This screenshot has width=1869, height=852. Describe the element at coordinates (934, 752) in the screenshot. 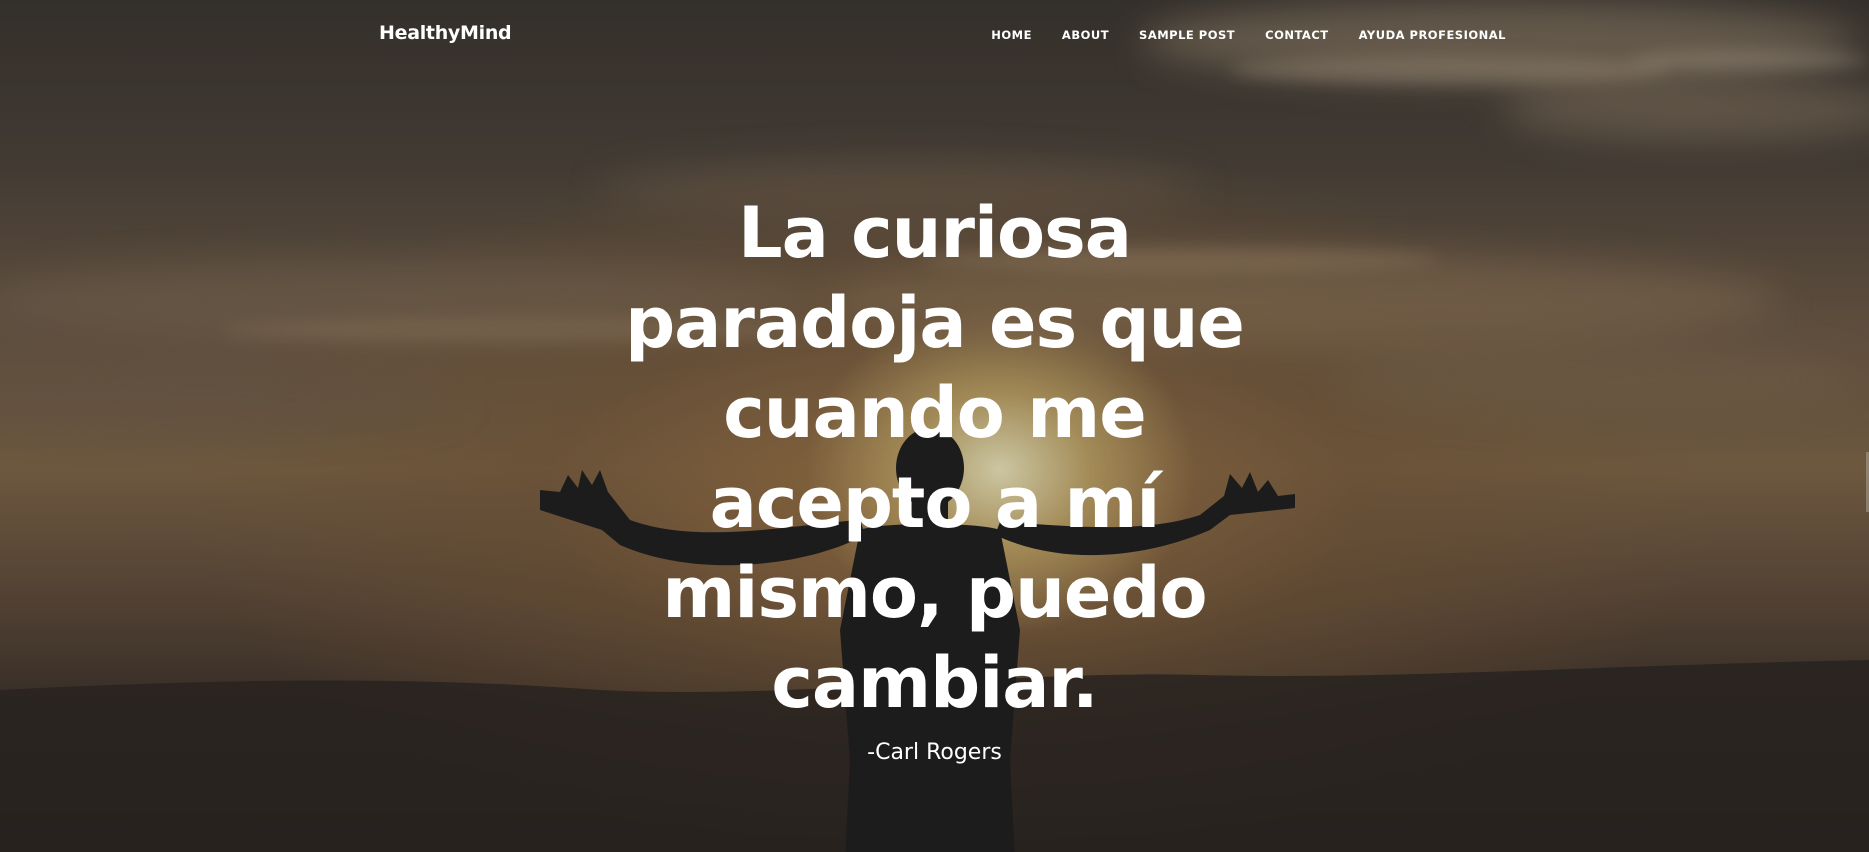

I see `quote-author: -Carl Rogers` at that location.